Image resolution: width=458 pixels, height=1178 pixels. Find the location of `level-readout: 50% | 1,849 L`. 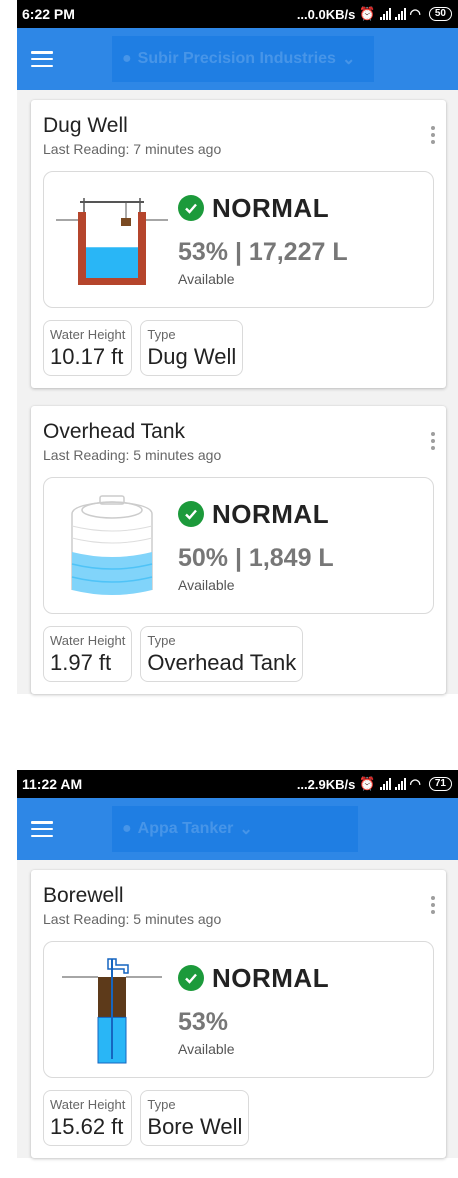

level-readout: 50% | 1,849 L is located at coordinates (256, 557).